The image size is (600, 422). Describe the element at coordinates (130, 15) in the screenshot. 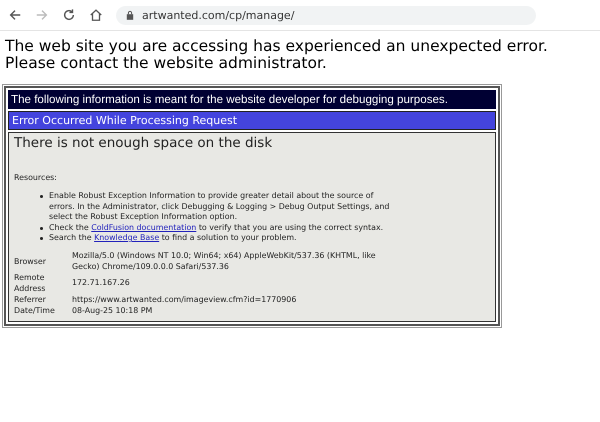

I see `lock-icon` at that location.